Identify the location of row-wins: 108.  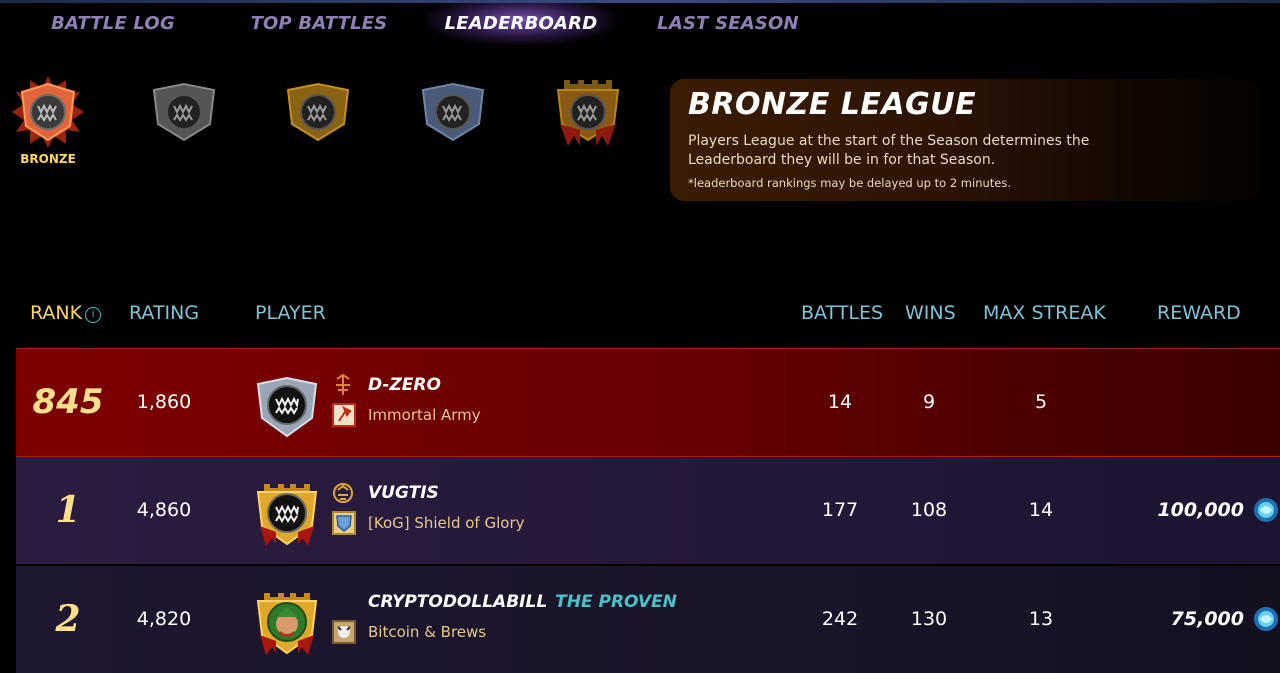
(929, 510).